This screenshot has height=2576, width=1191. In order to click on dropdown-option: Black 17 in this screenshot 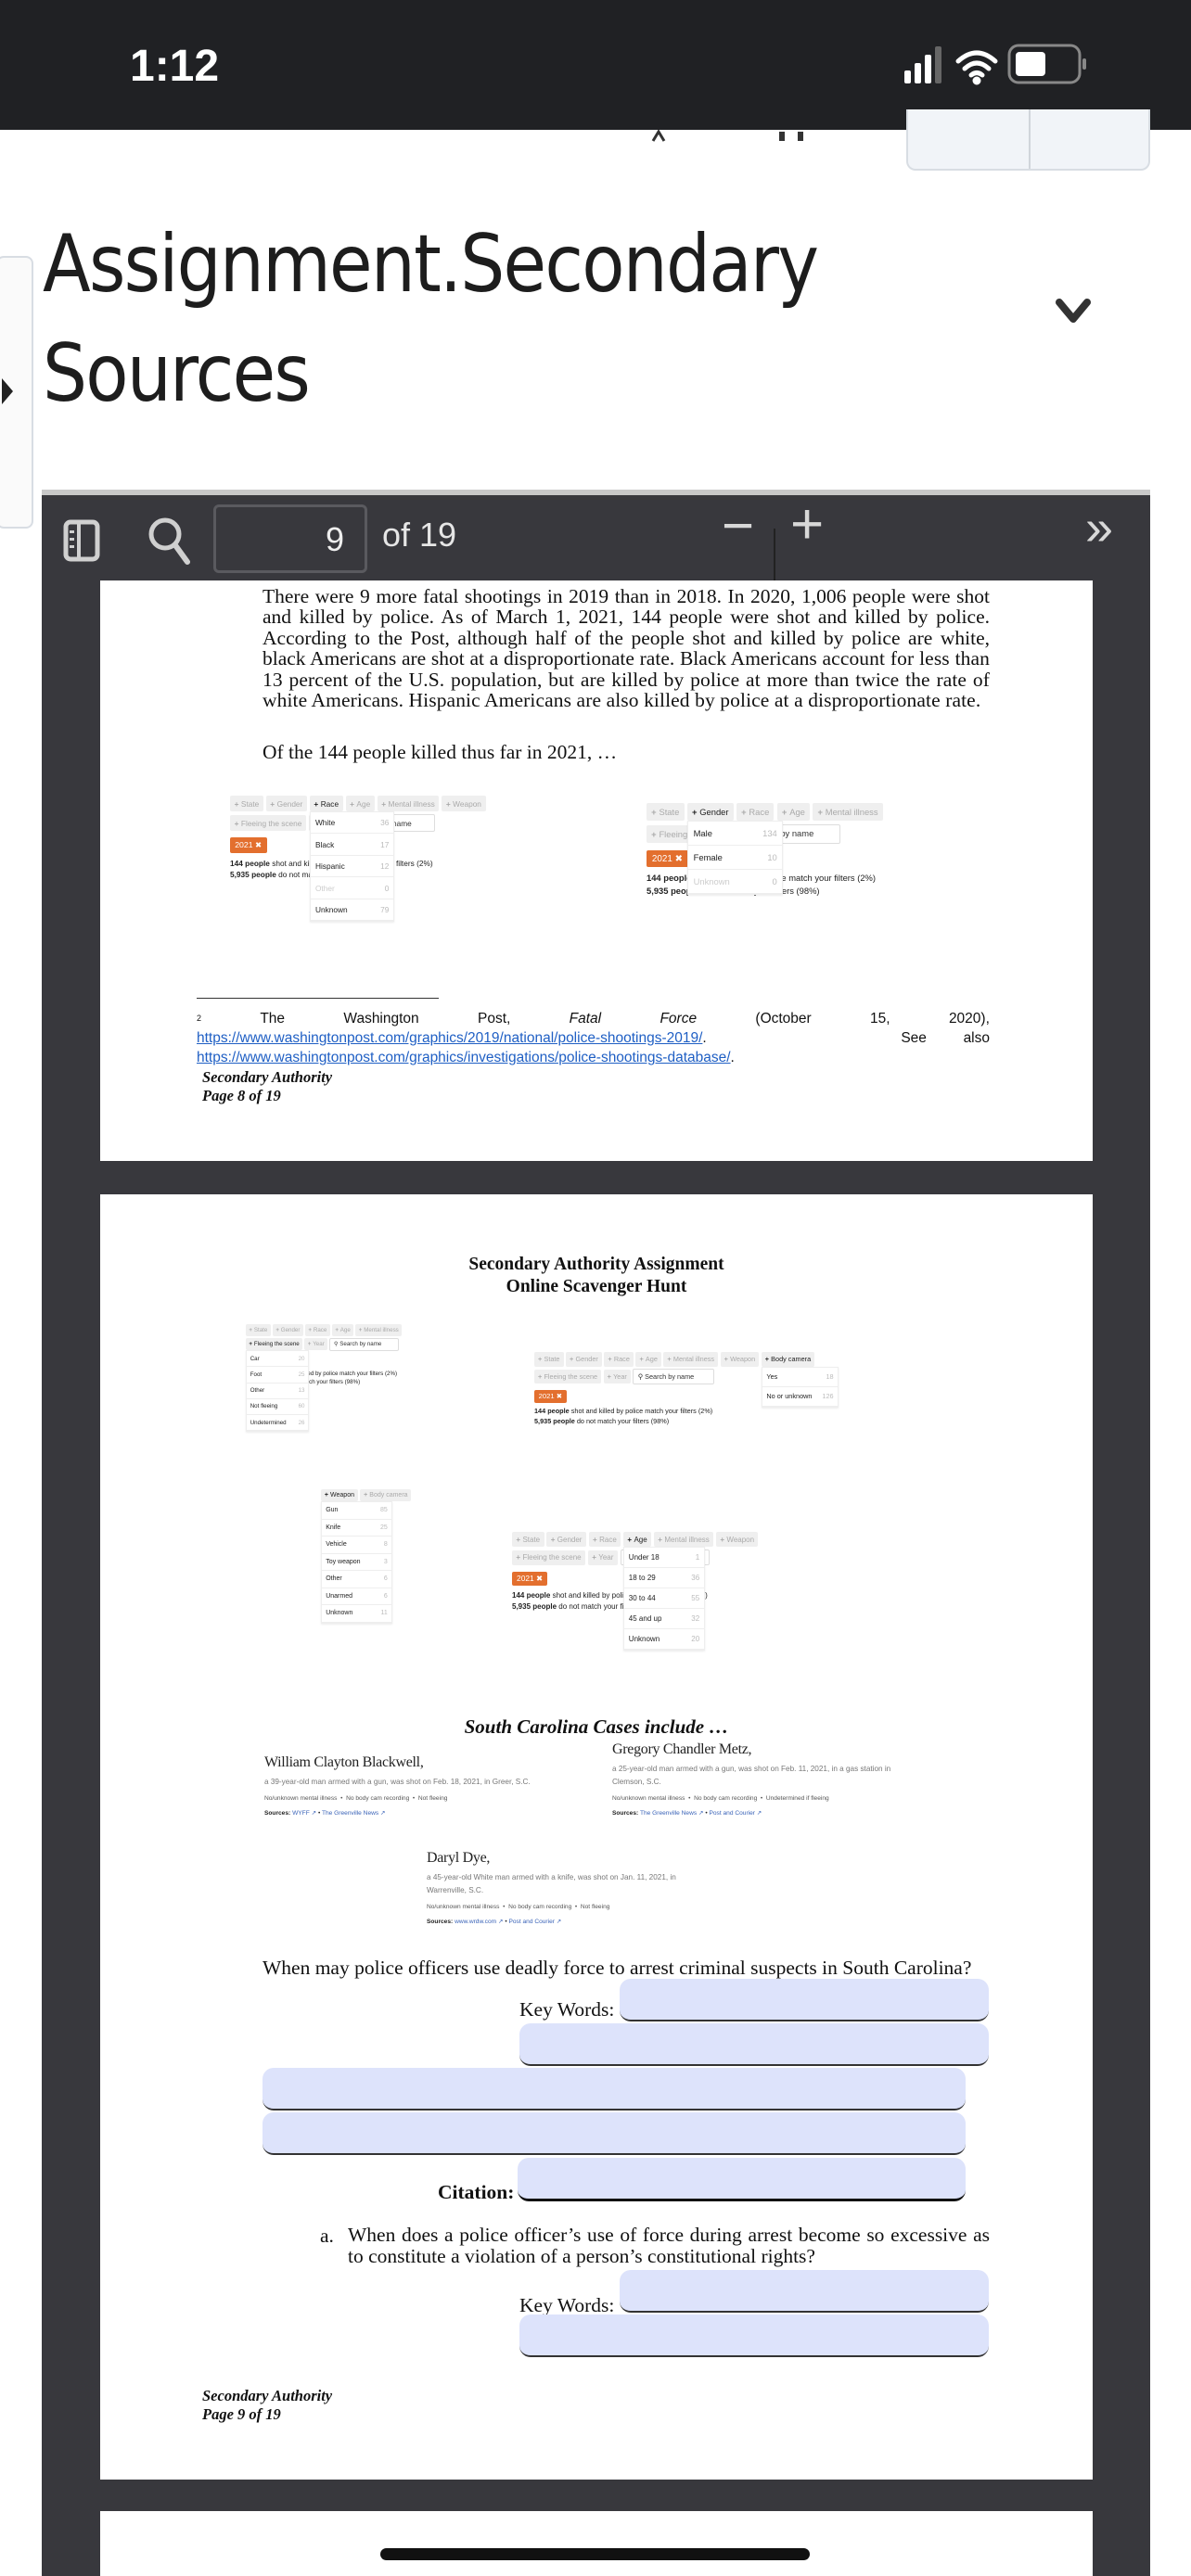, I will do `click(352, 845)`.